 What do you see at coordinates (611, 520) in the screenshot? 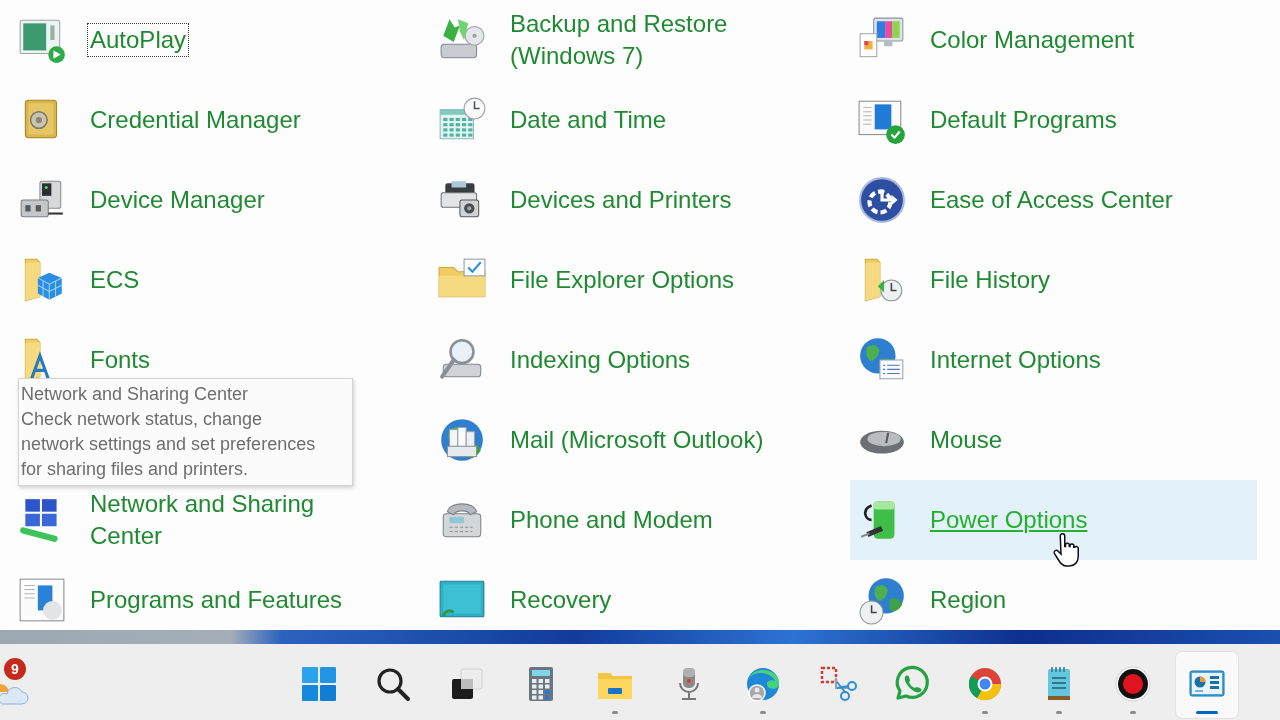
I see `item-link: Phone and Modem` at bounding box center [611, 520].